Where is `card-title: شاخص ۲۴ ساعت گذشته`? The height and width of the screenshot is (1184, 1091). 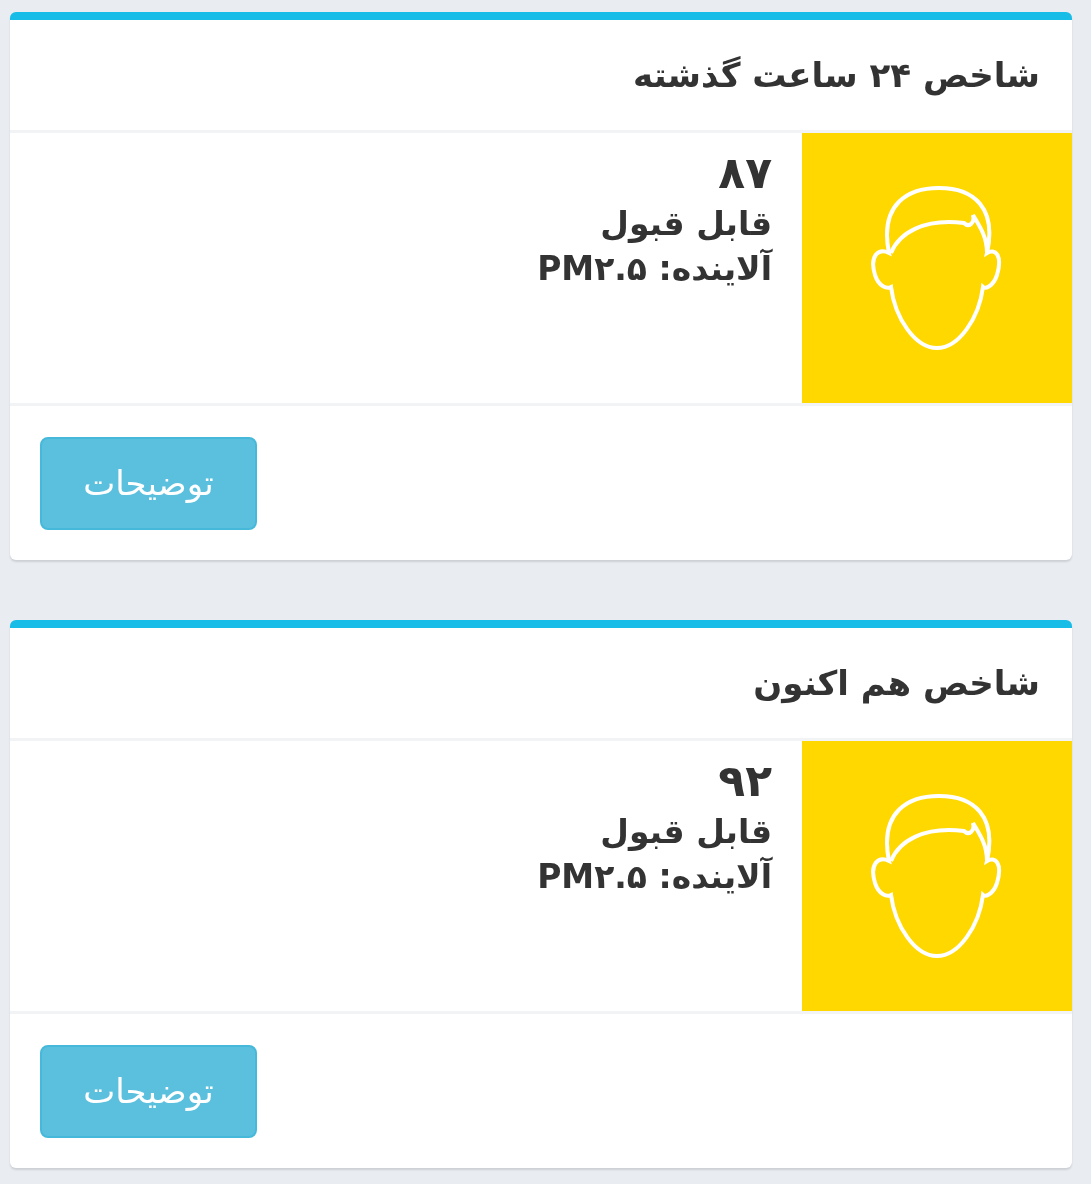 card-title: شاخص ۲۴ ساعت گذشته is located at coordinates (836, 75).